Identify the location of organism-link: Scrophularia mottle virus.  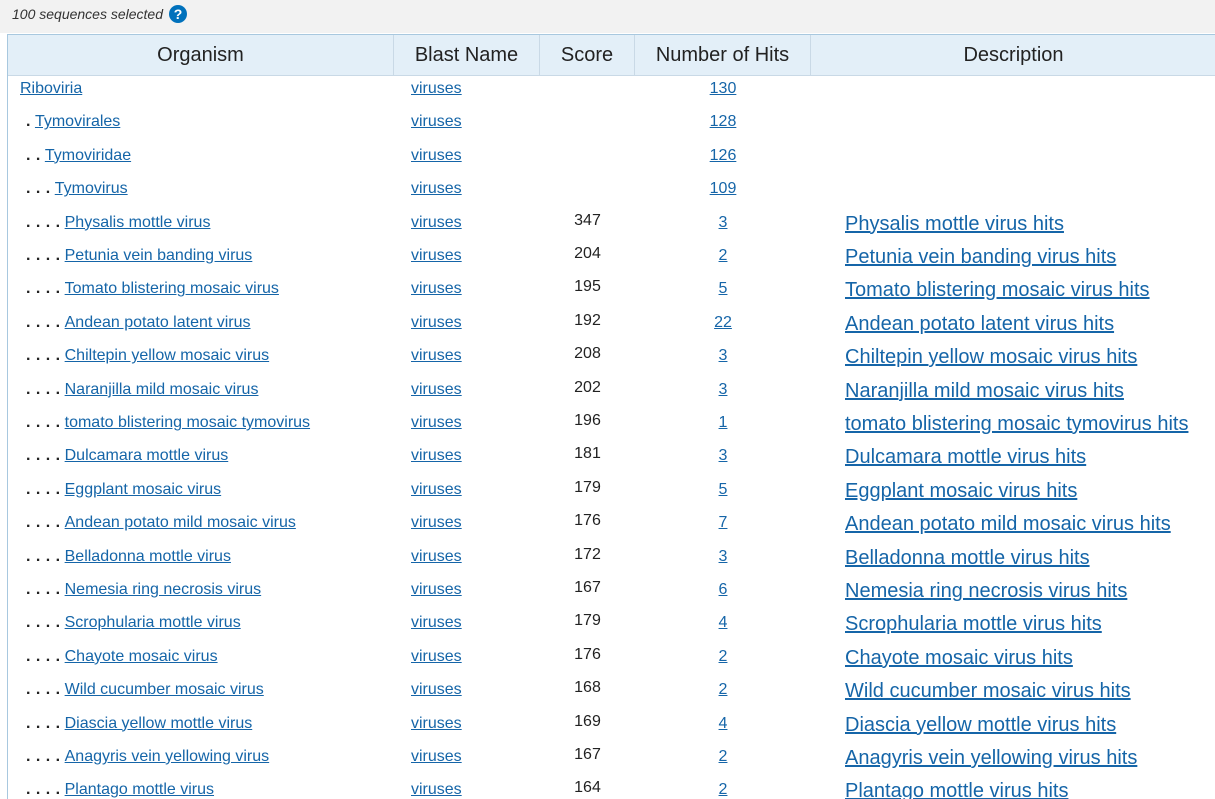
(153, 622).